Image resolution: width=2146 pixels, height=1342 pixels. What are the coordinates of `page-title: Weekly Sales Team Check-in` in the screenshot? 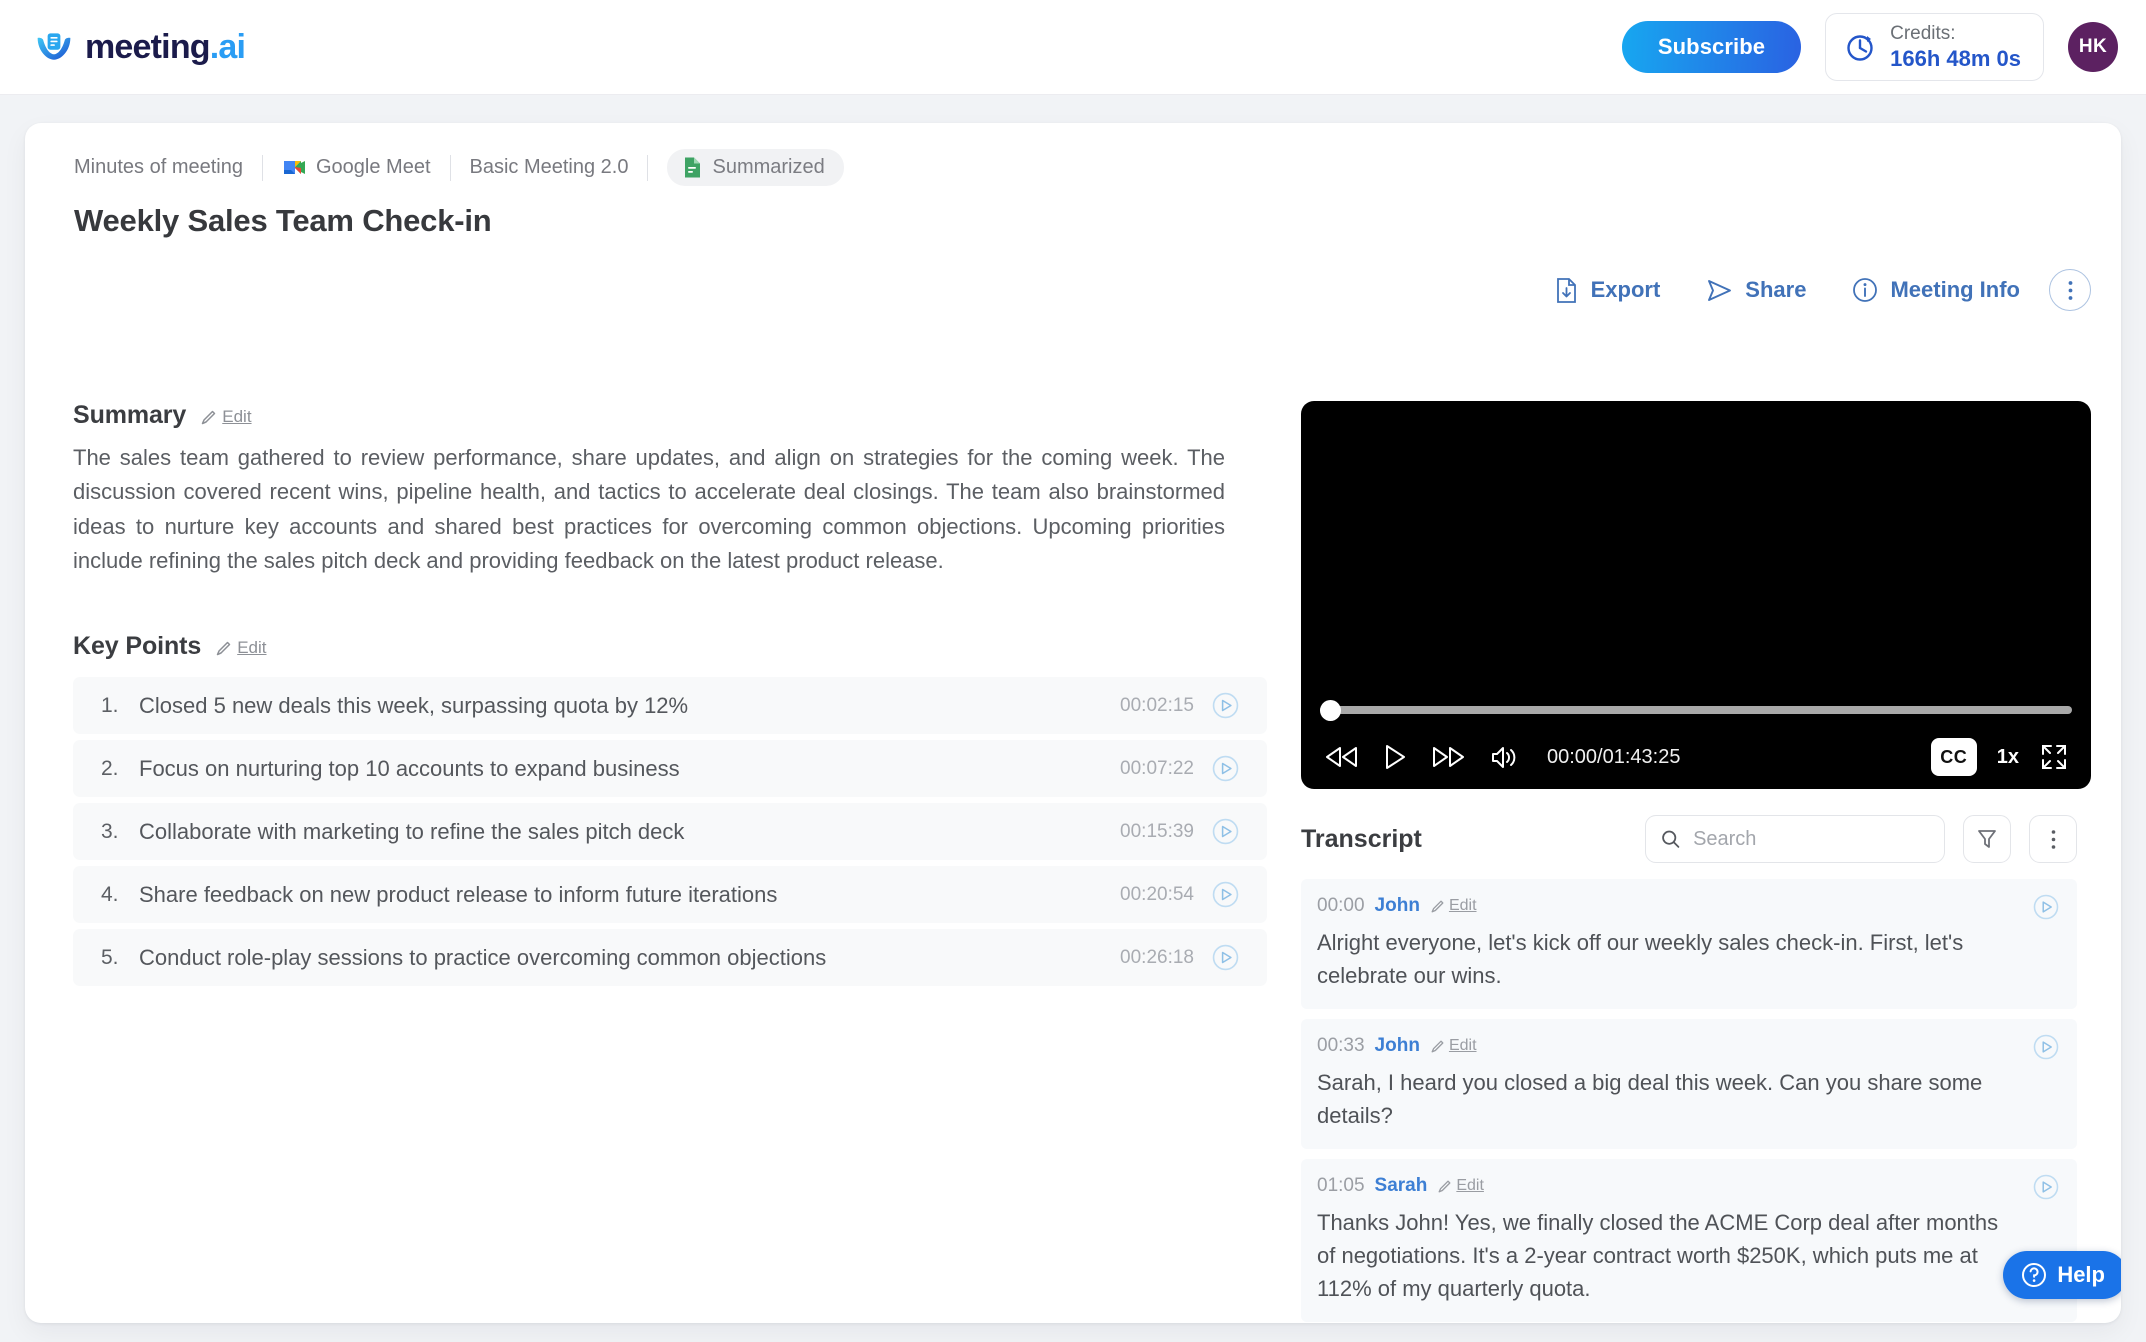 It's located at (283, 220).